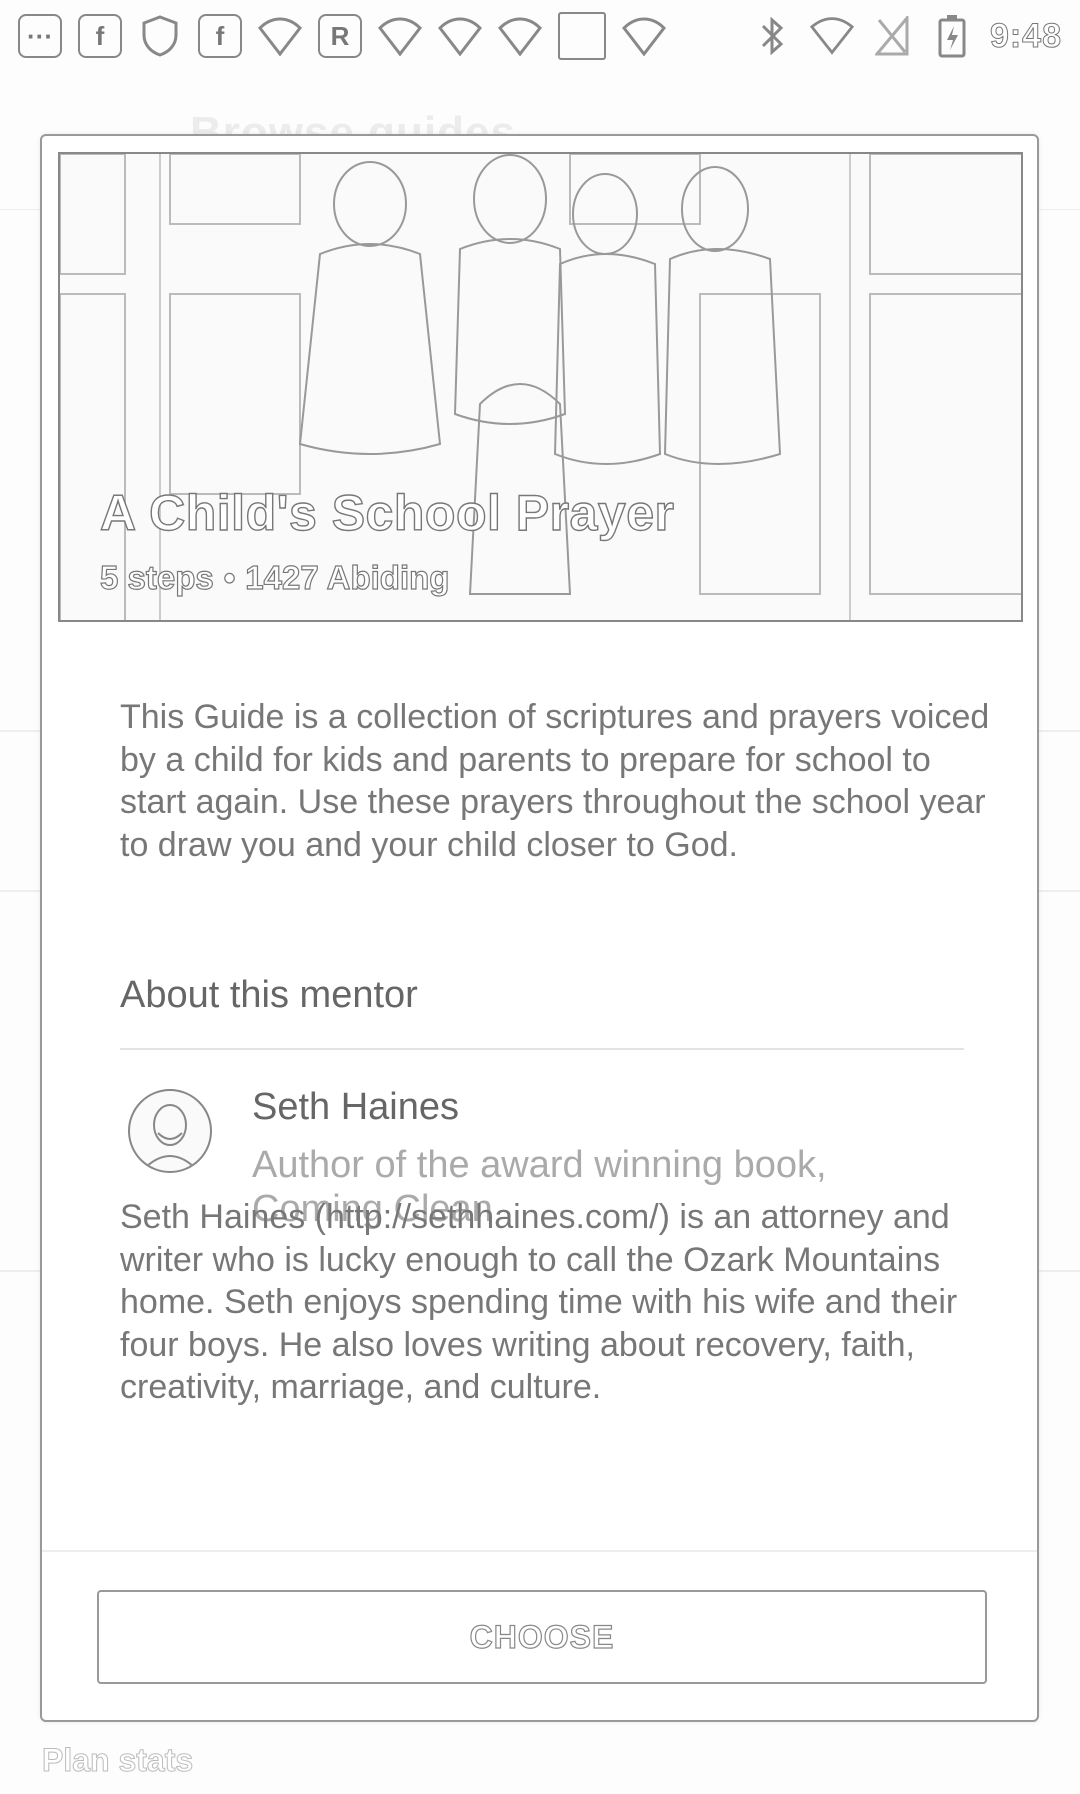  What do you see at coordinates (772, 36) in the screenshot?
I see `bluetooth-icon` at bounding box center [772, 36].